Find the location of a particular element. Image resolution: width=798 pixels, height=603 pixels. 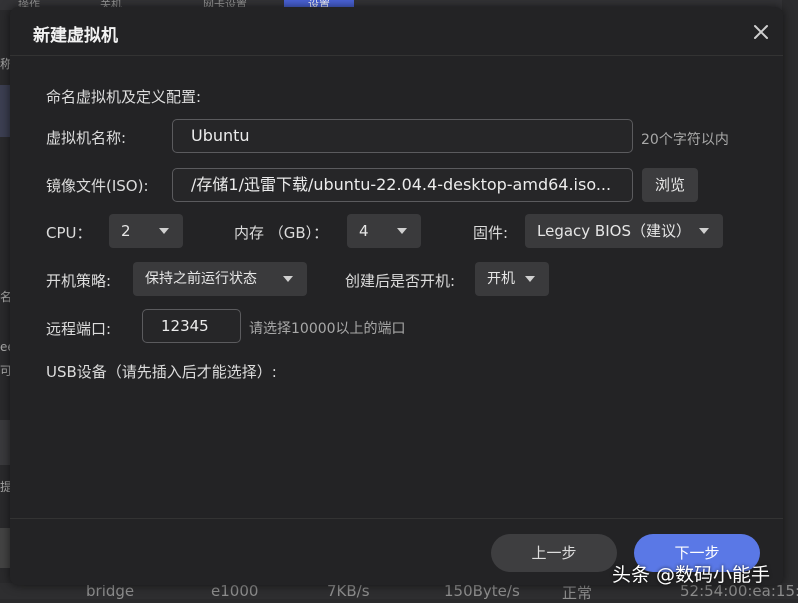

close-icon is located at coordinates (761, 32).